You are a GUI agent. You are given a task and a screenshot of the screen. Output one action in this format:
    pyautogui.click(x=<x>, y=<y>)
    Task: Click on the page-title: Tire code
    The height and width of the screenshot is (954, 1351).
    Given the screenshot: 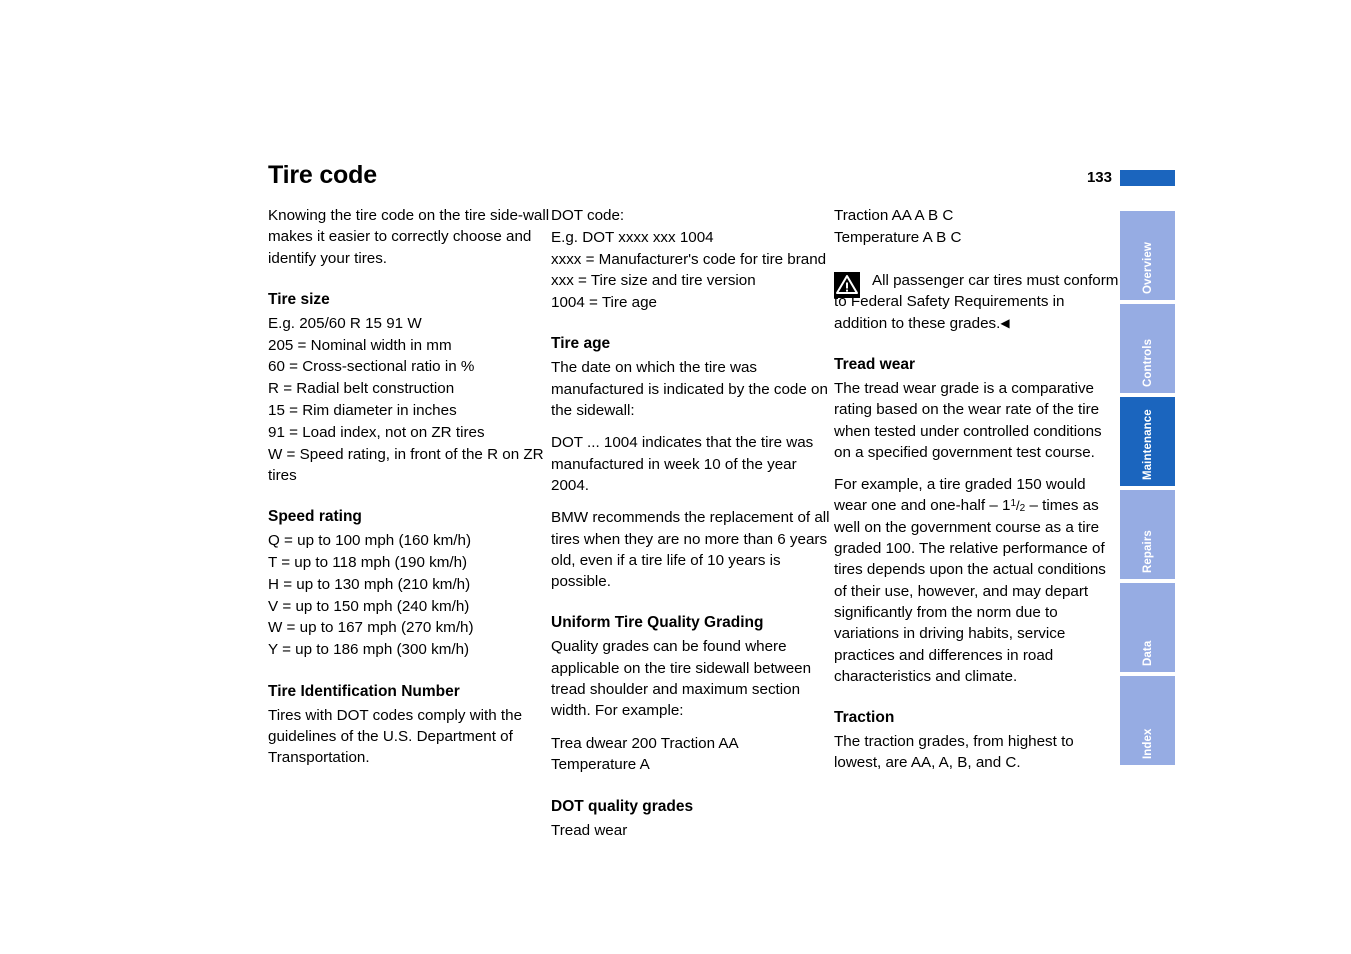 What is the action you would take?
    pyautogui.click(x=322, y=175)
    